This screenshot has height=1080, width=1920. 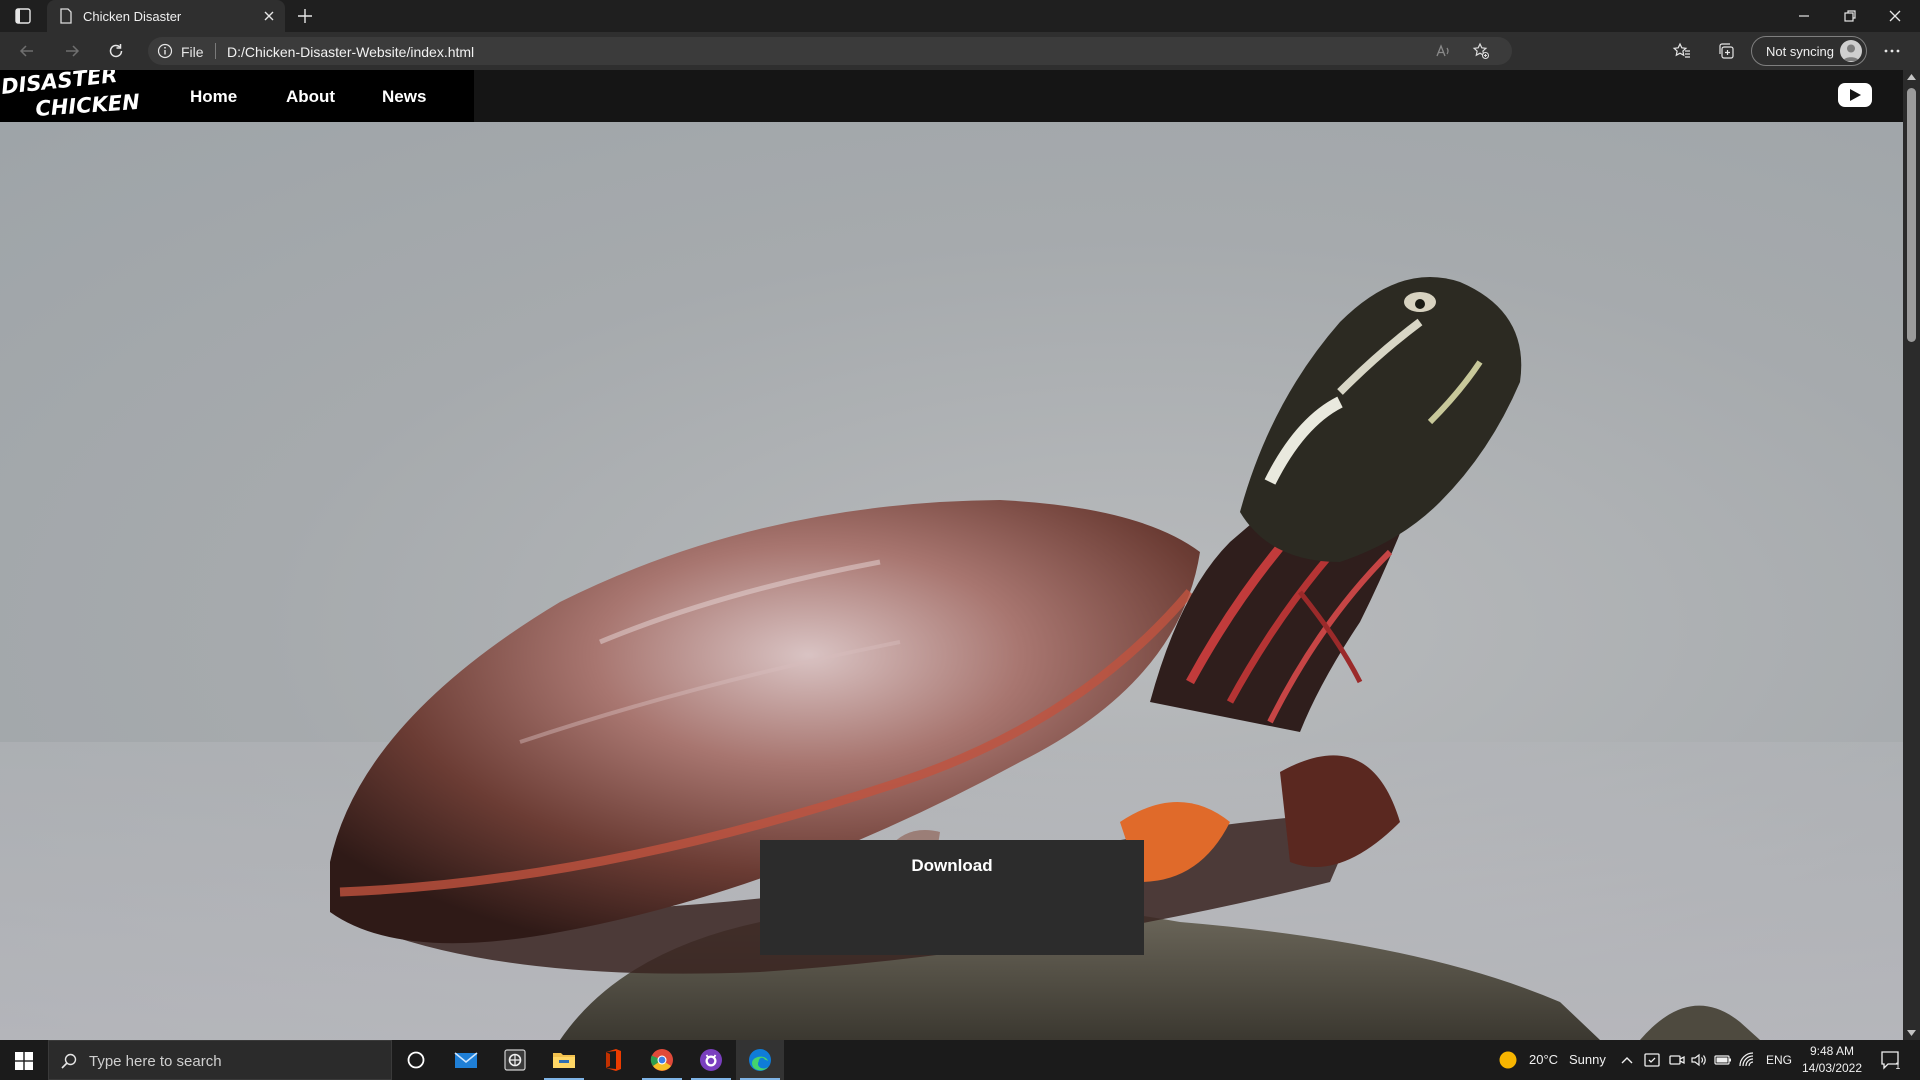 I want to click on github-desktop-icon, so click(x=711, y=1060).